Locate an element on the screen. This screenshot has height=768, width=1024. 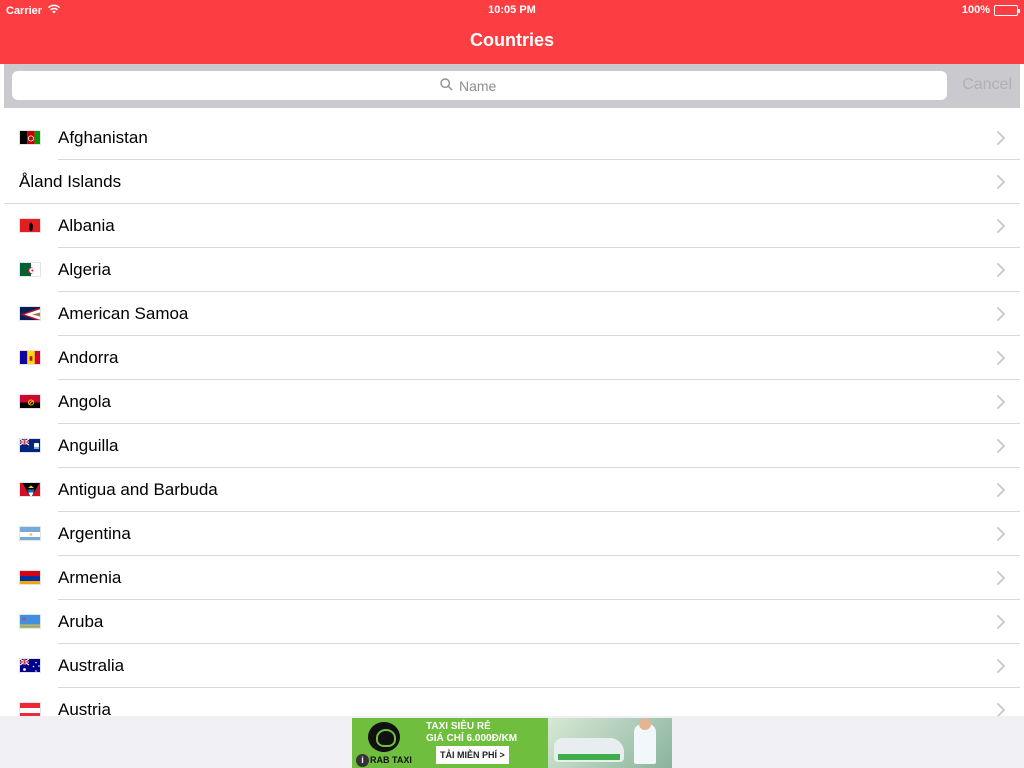
ad-cta-button: TẢI MIỄN PHÍ > is located at coordinates (472, 755).